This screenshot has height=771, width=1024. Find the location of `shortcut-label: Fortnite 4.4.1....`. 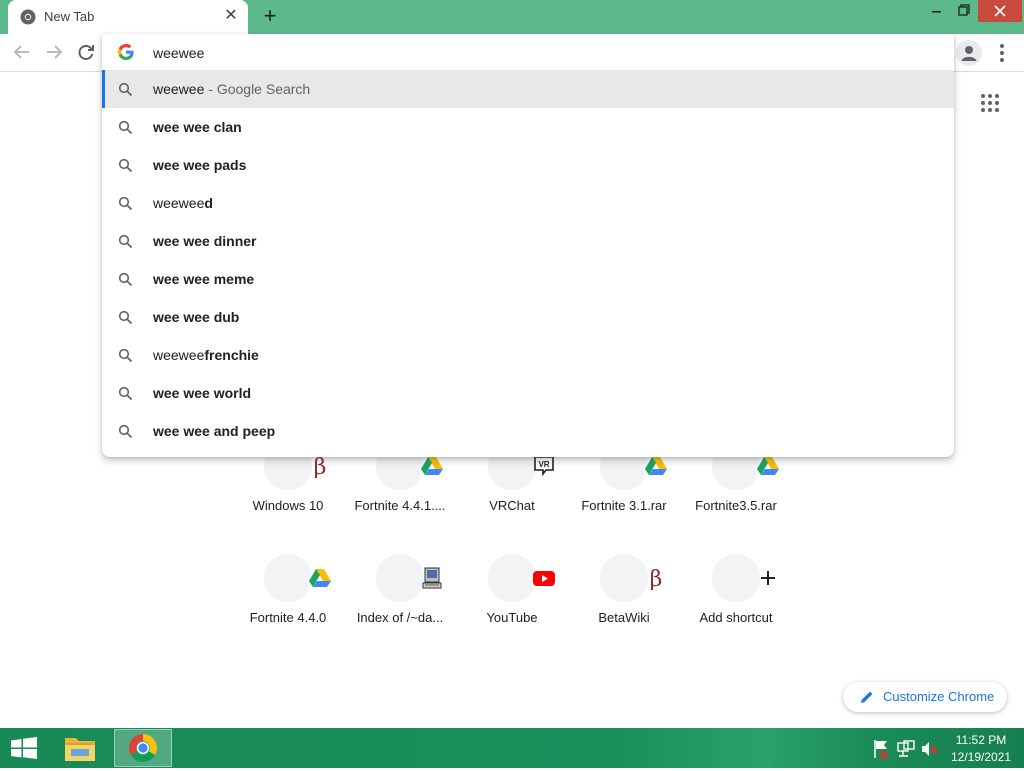

shortcut-label: Fortnite 4.4.1.... is located at coordinates (400, 505).